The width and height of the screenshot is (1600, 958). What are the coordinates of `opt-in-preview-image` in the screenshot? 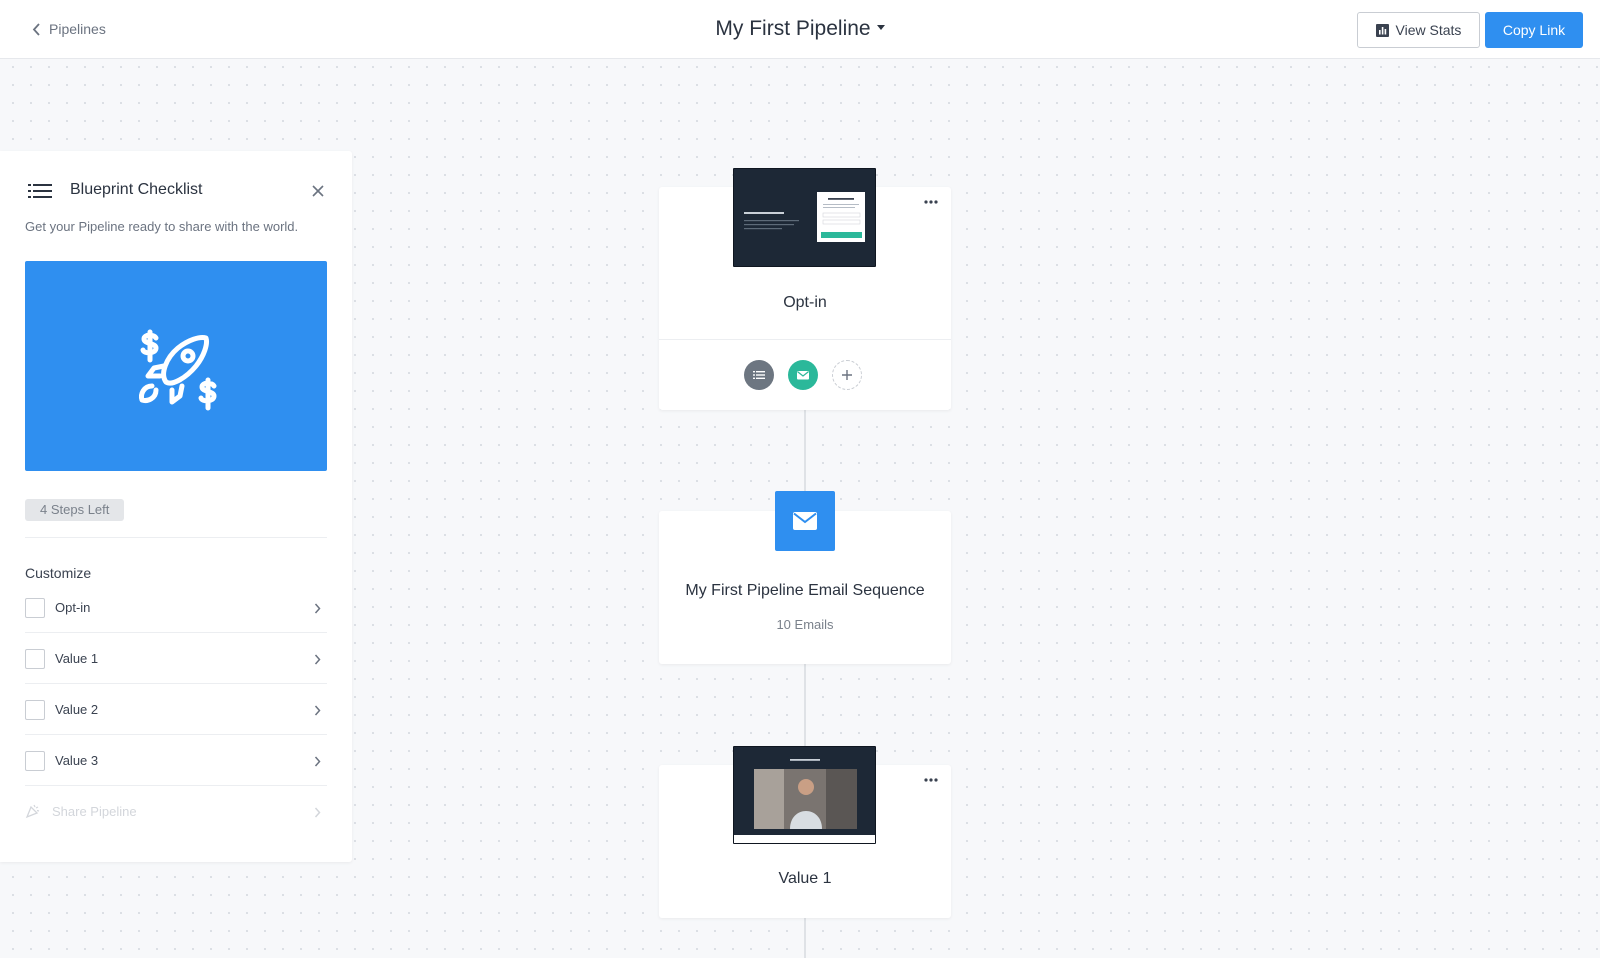 It's located at (804, 217).